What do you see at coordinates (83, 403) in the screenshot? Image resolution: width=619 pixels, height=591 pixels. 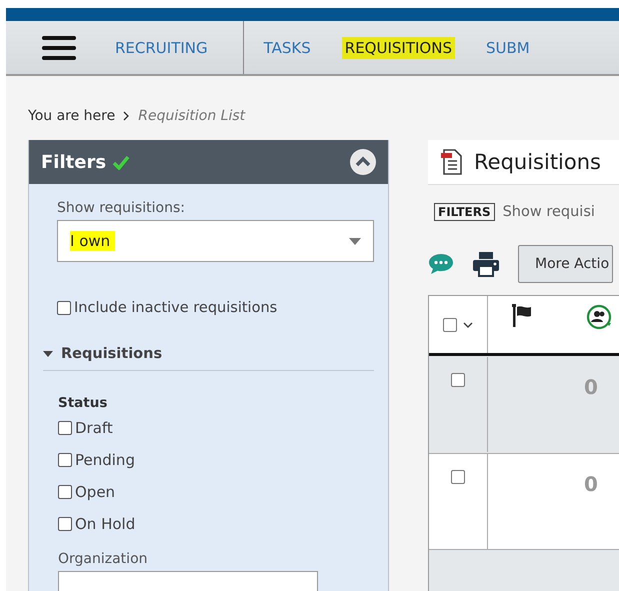 I see `status-label: Status` at bounding box center [83, 403].